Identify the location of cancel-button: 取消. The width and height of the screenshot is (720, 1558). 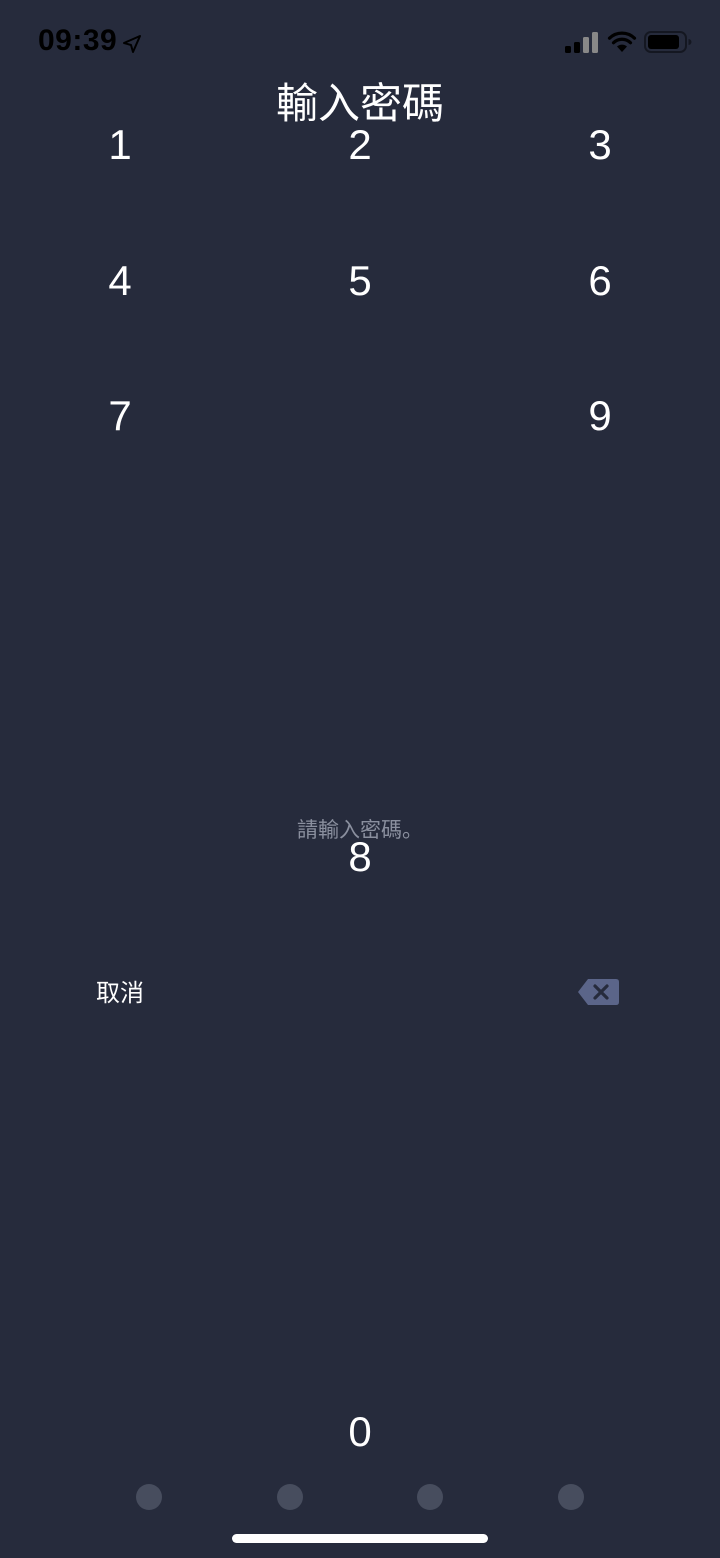
(120, 993).